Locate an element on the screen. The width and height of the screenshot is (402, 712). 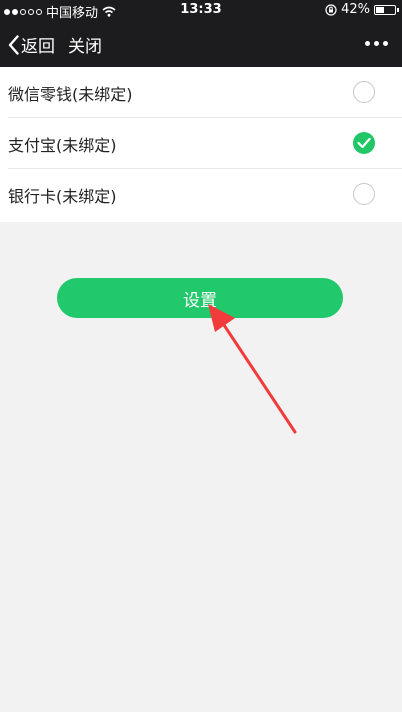
close-button: 关闭 is located at coordinates (85, 44).